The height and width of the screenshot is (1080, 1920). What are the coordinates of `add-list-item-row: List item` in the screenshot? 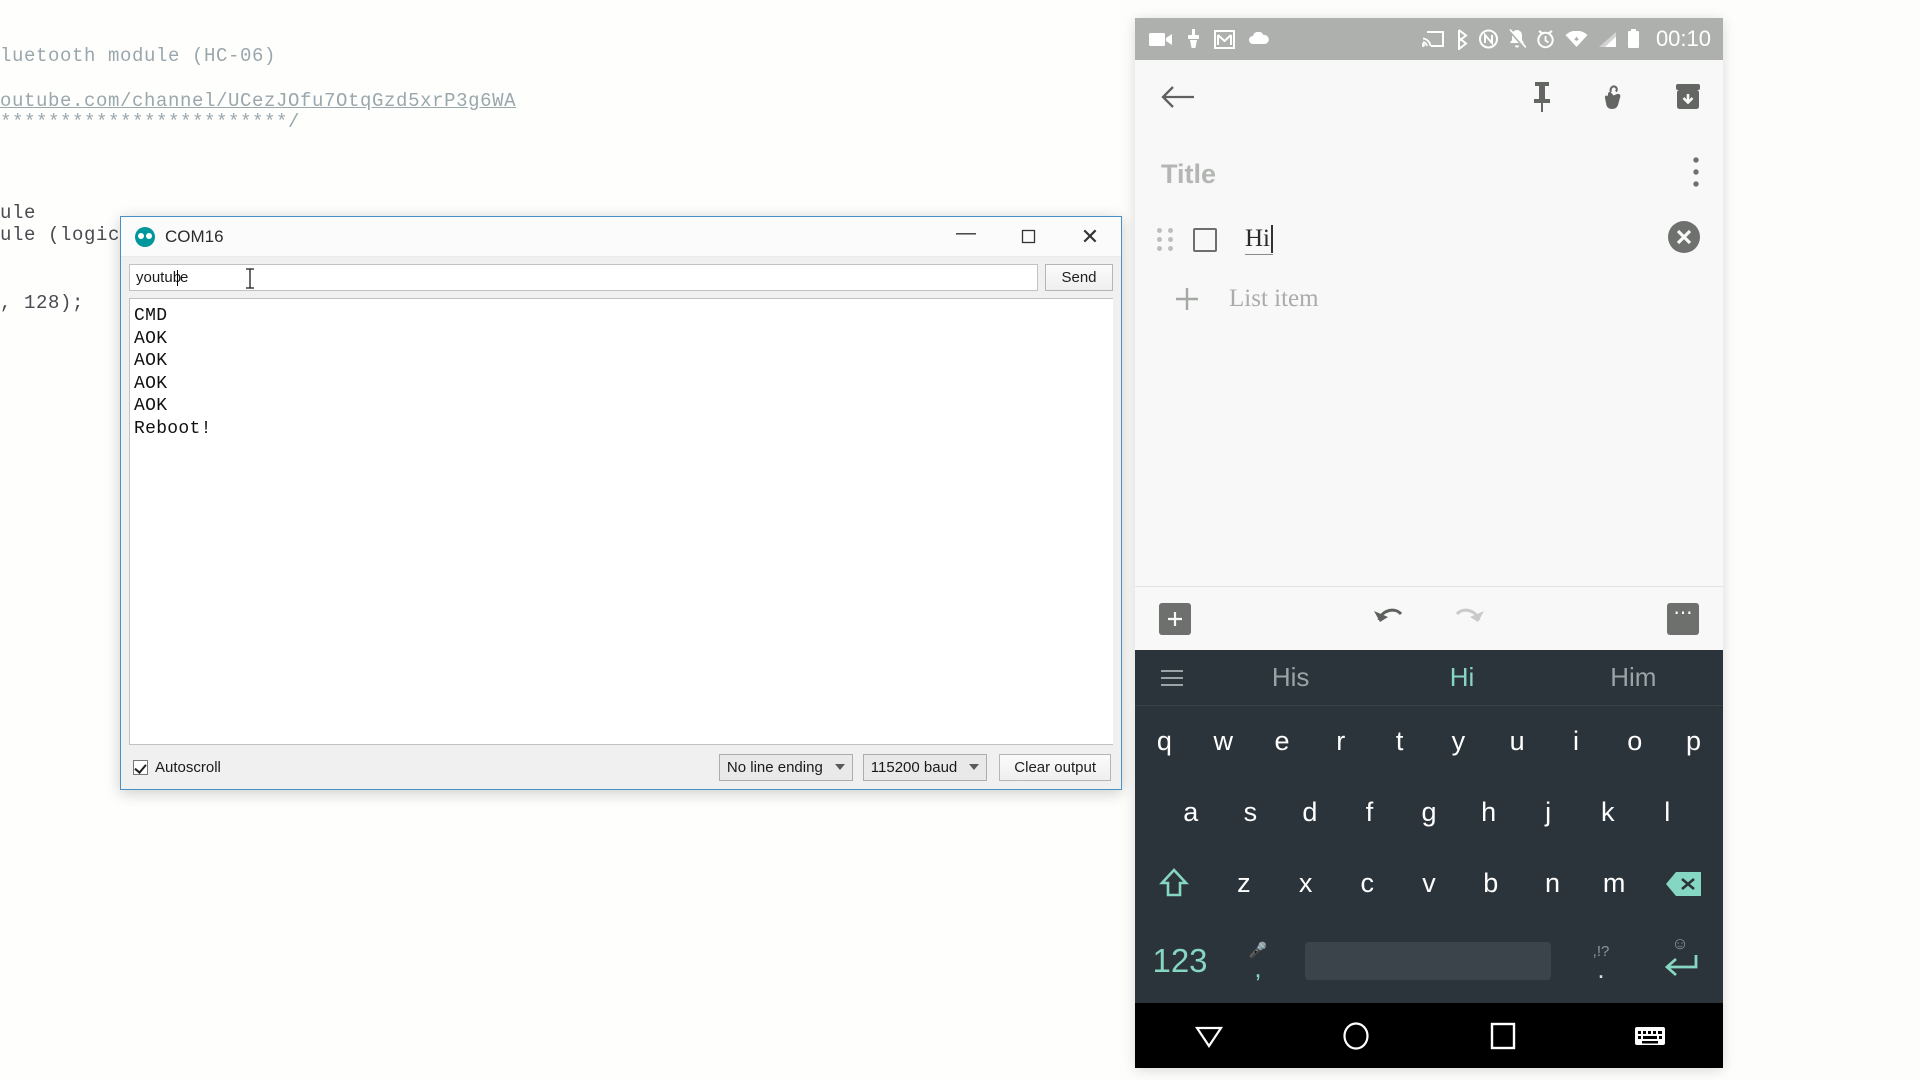 It's located at (1429, 286).